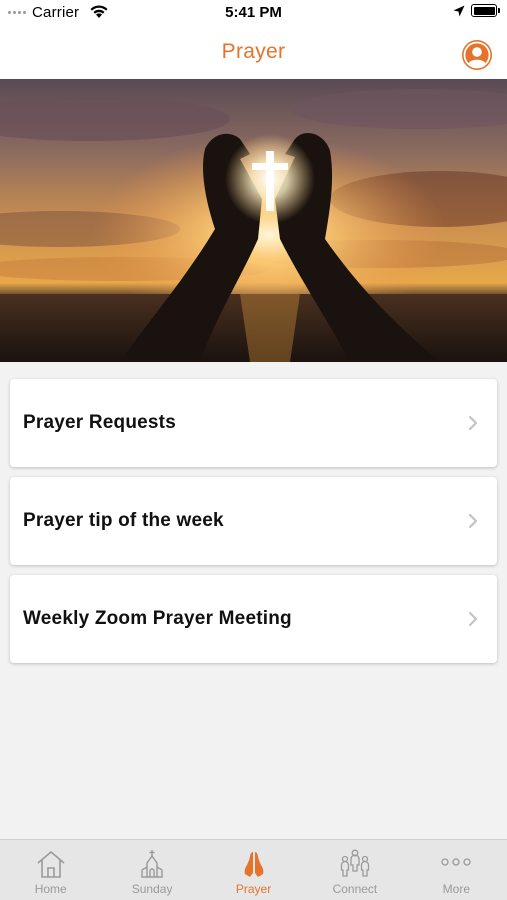 This screenshot has height=900, width=507. What do you see at coordinates (253, 521) in the screenshot?
I see `menu-item-prayer-tip: Prayer tip of the week` at bounding box center [253, 521].